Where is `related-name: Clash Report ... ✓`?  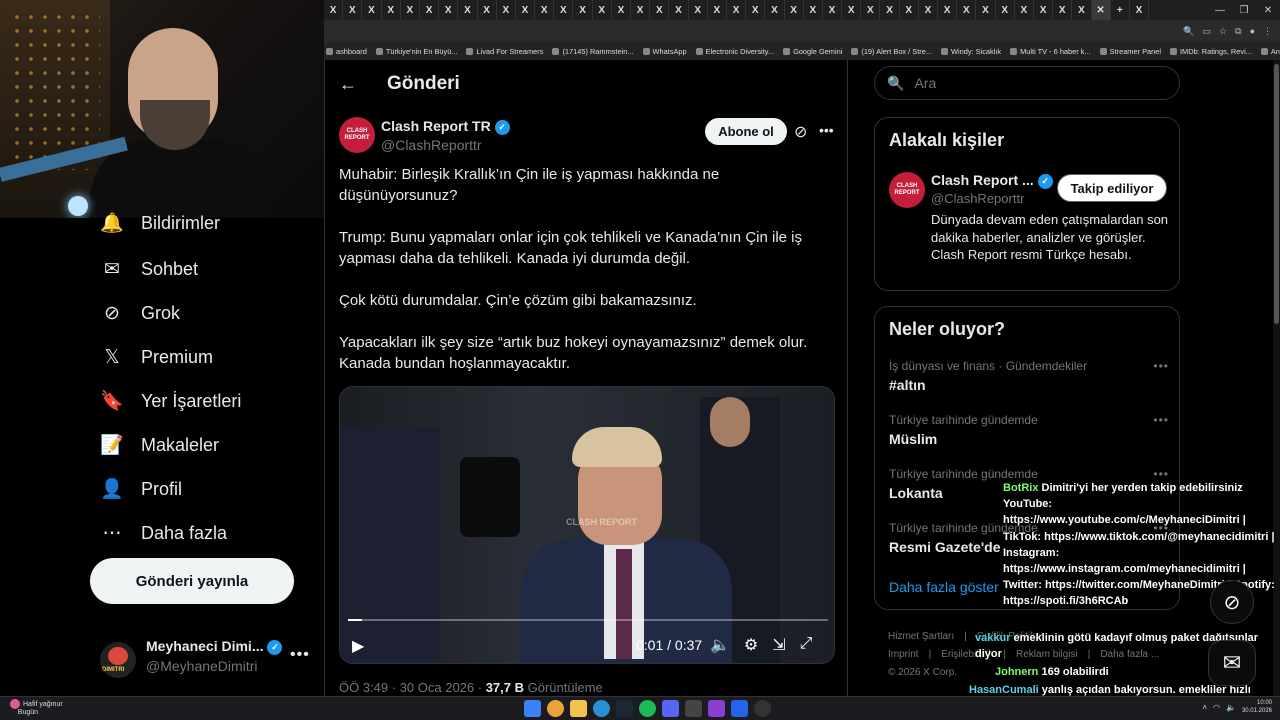
related-name: Clash Report ... ✓ is located at coordinates (992, 180).